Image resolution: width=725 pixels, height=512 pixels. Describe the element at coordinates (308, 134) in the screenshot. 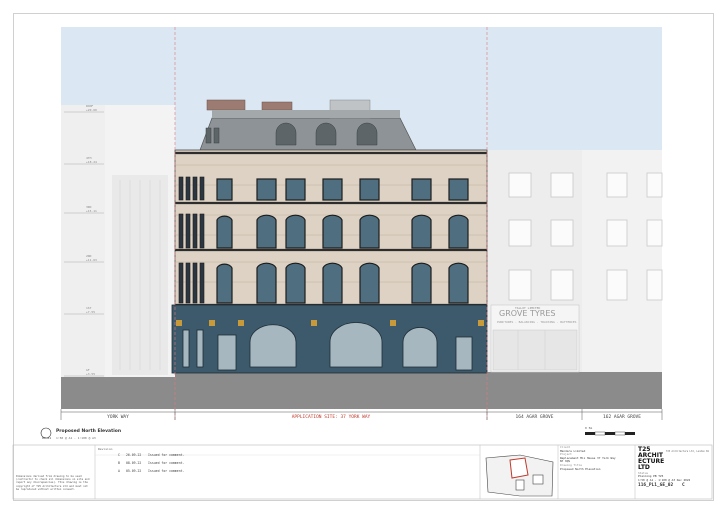

I see `mansard-roof` at that location.